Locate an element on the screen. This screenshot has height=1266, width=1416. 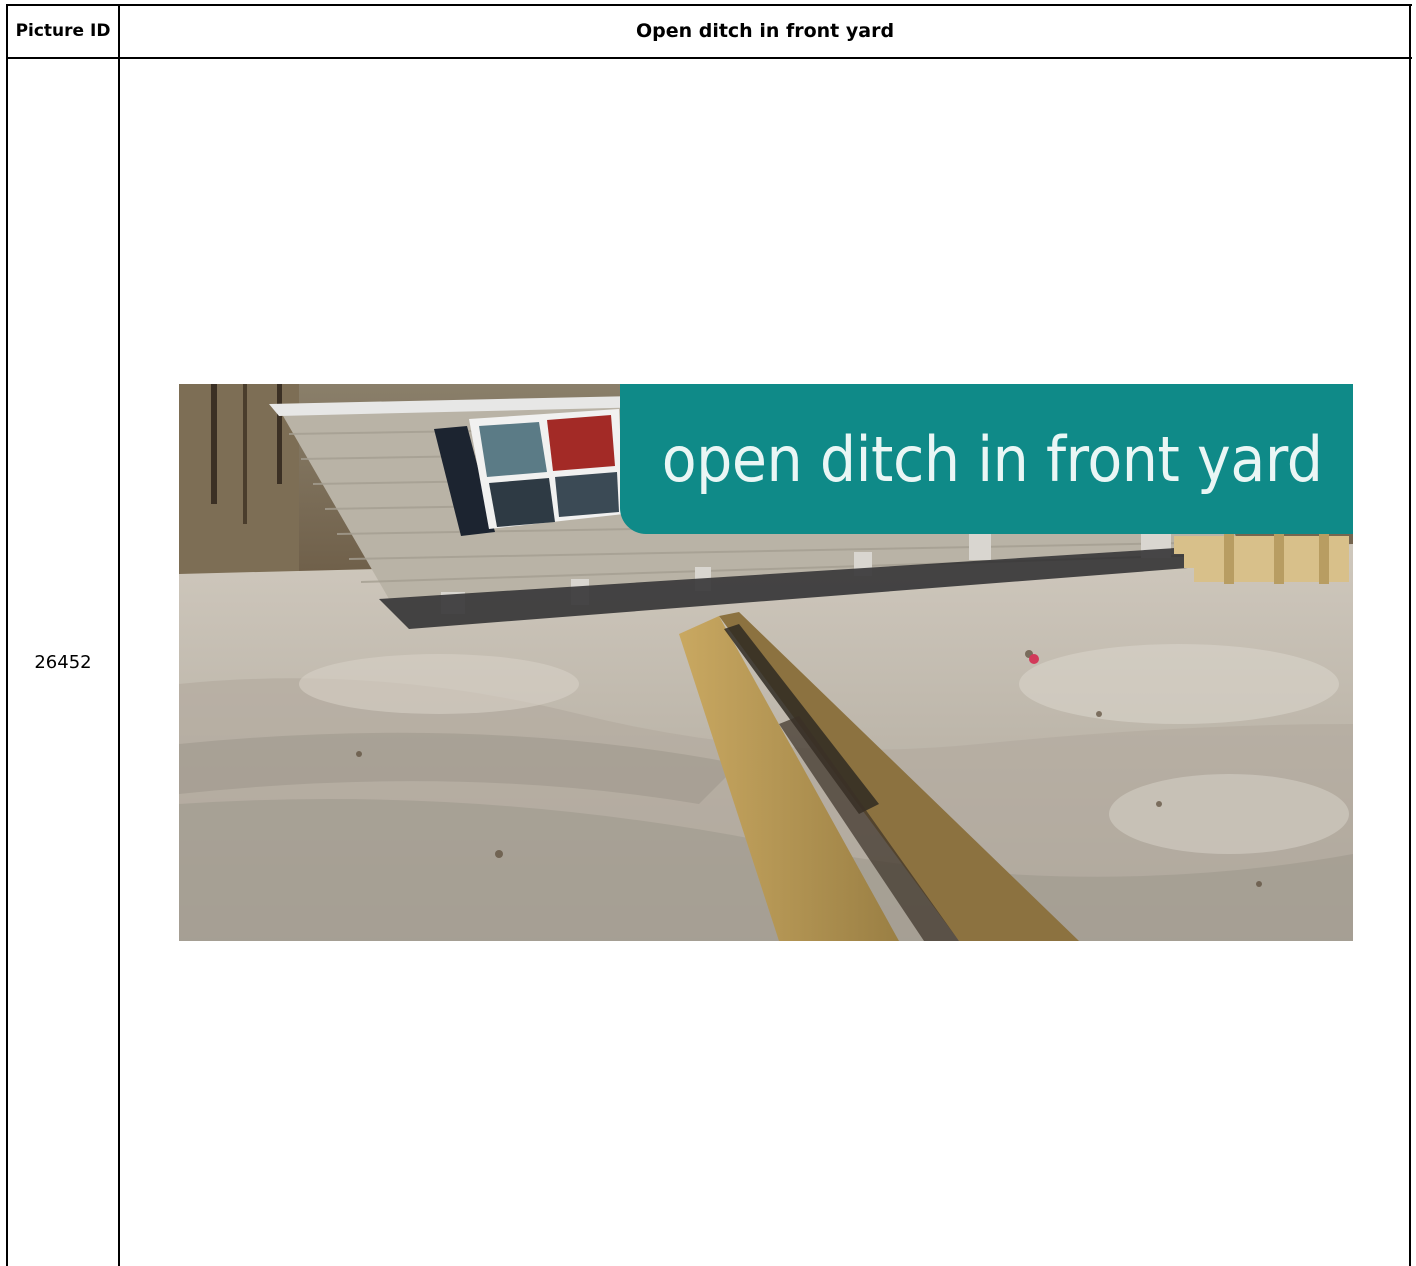
column-divider is located at coordinates (119, 635).